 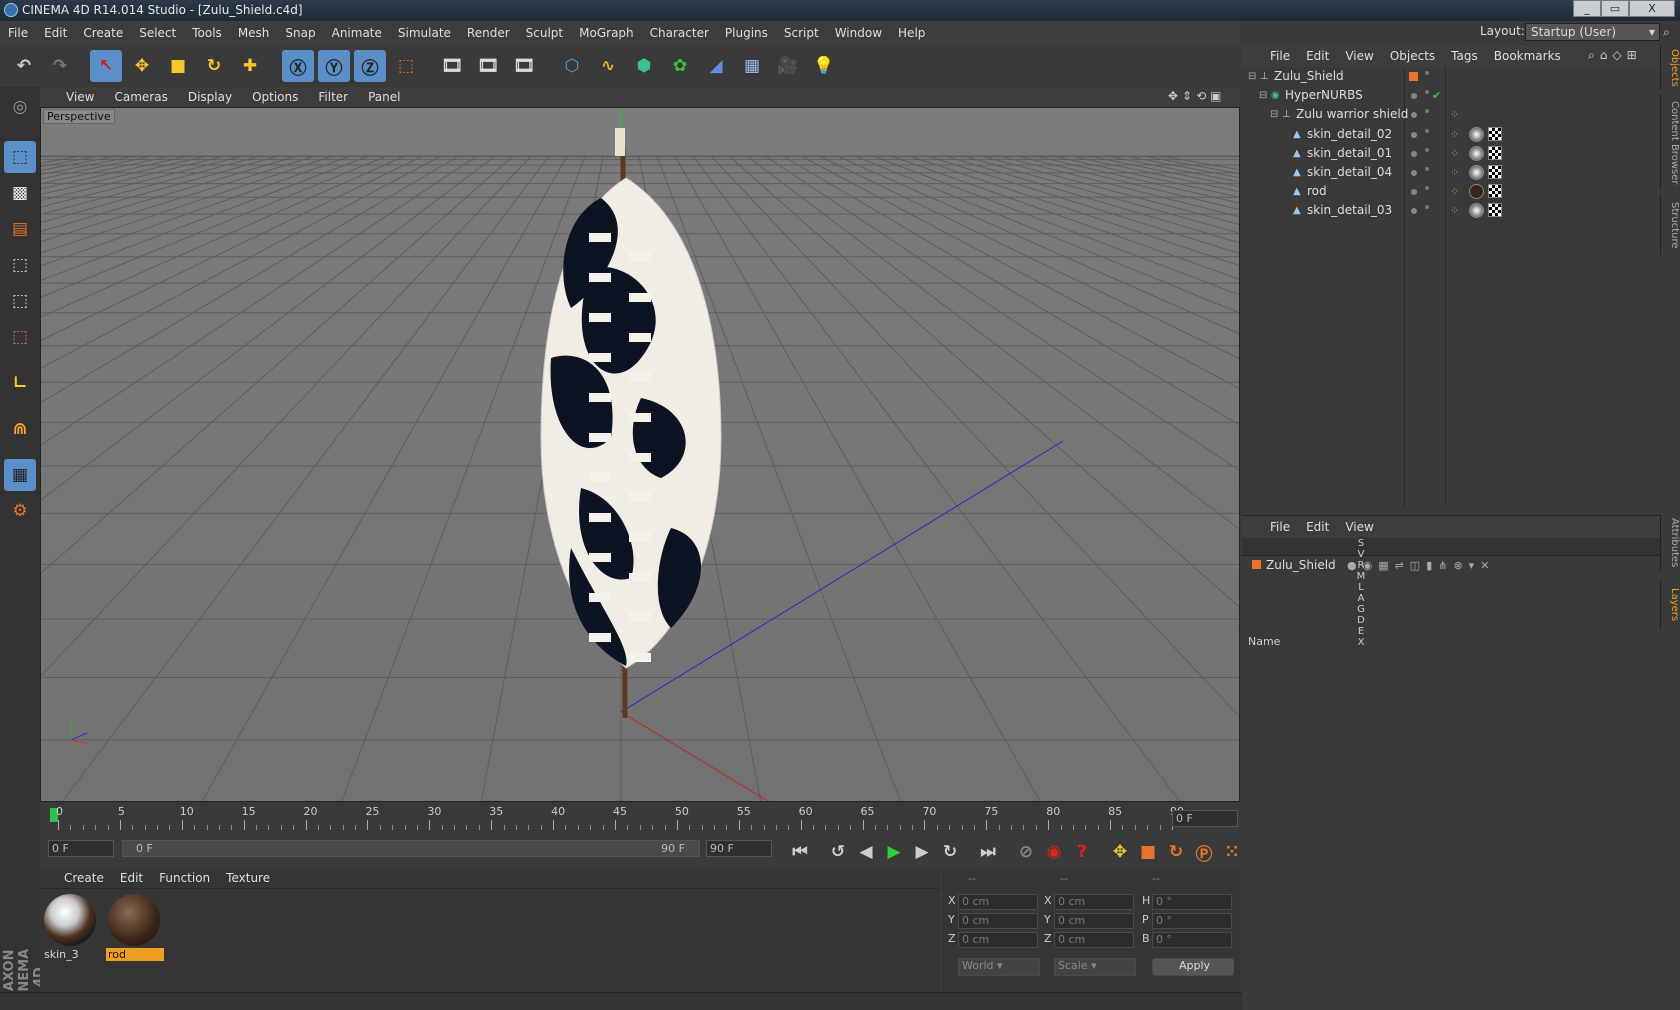 I want to click on object-row: ▲ rod ⁘, so click(x=1451, y=191).